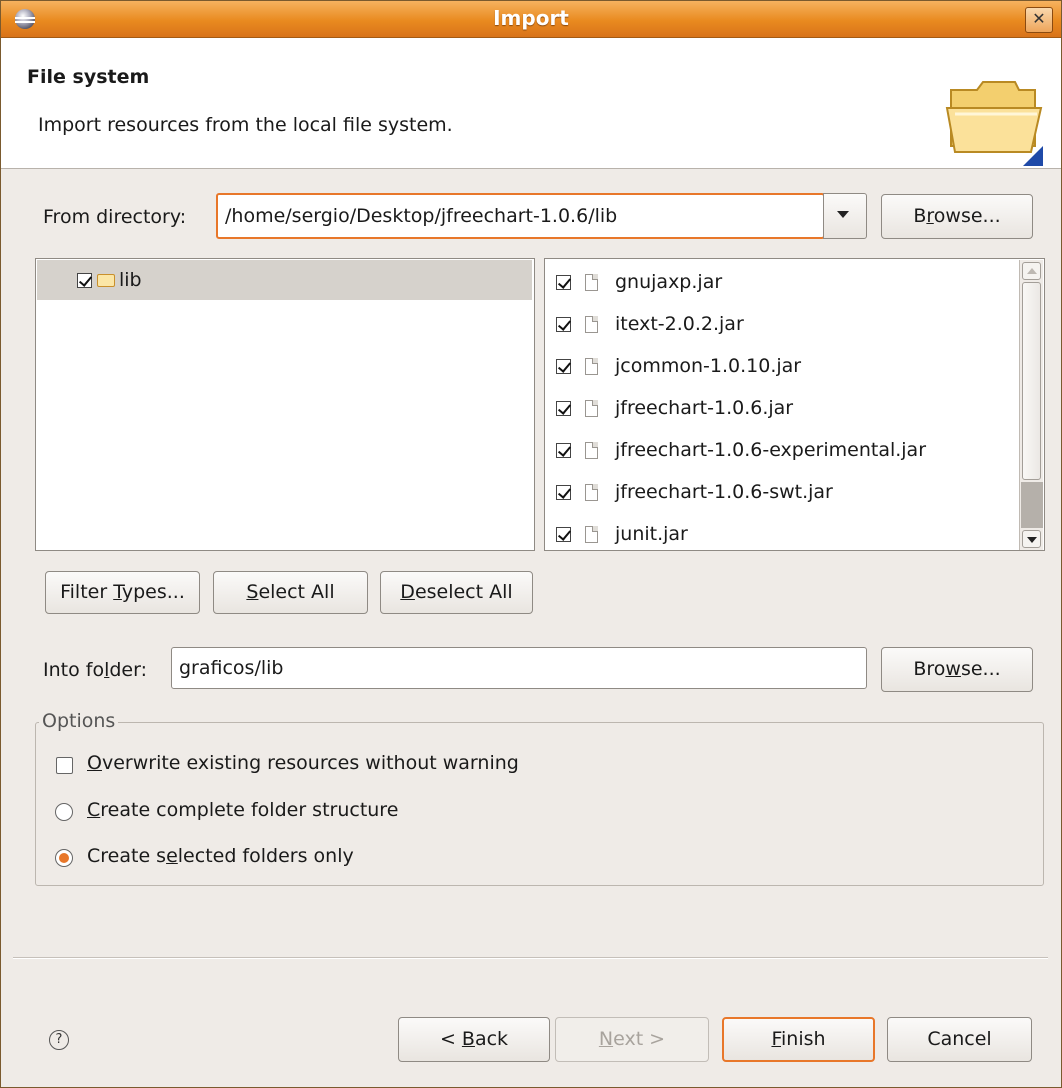 This screenshot has height=1088, width=1062. I want to click on into-folder-field: graficos/lib, so click(519, 668).